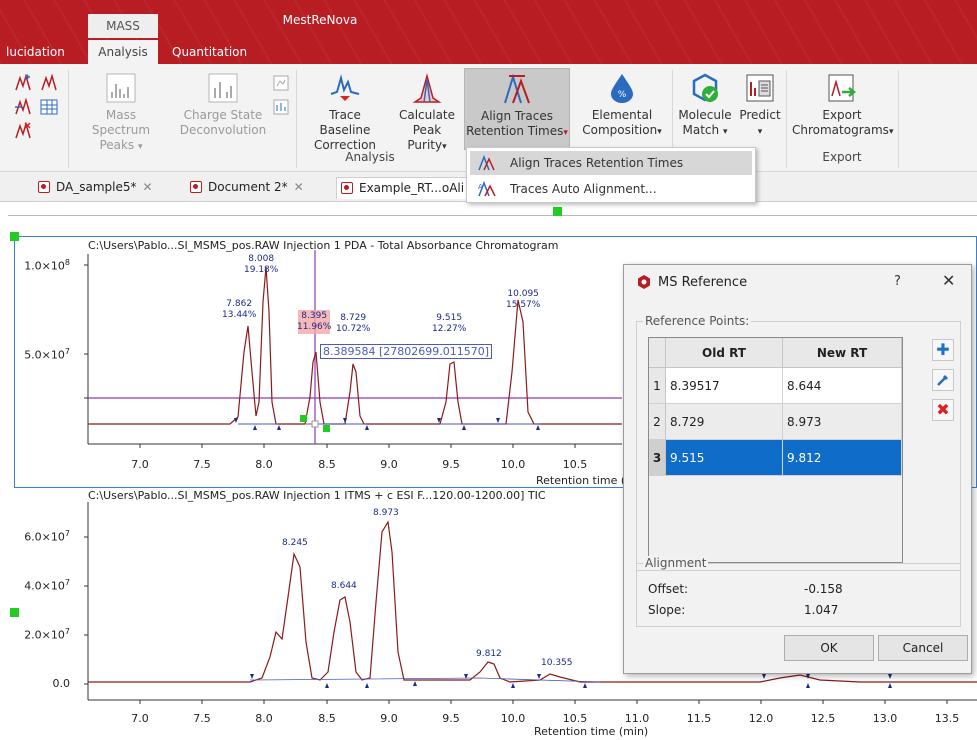 Image resolution: width=977 pixels, height=740 pixels. What do you see at coordinates (943, 350) in the screenshot?
I see `add-point-button: ✚` at bounding box center [943, 350].